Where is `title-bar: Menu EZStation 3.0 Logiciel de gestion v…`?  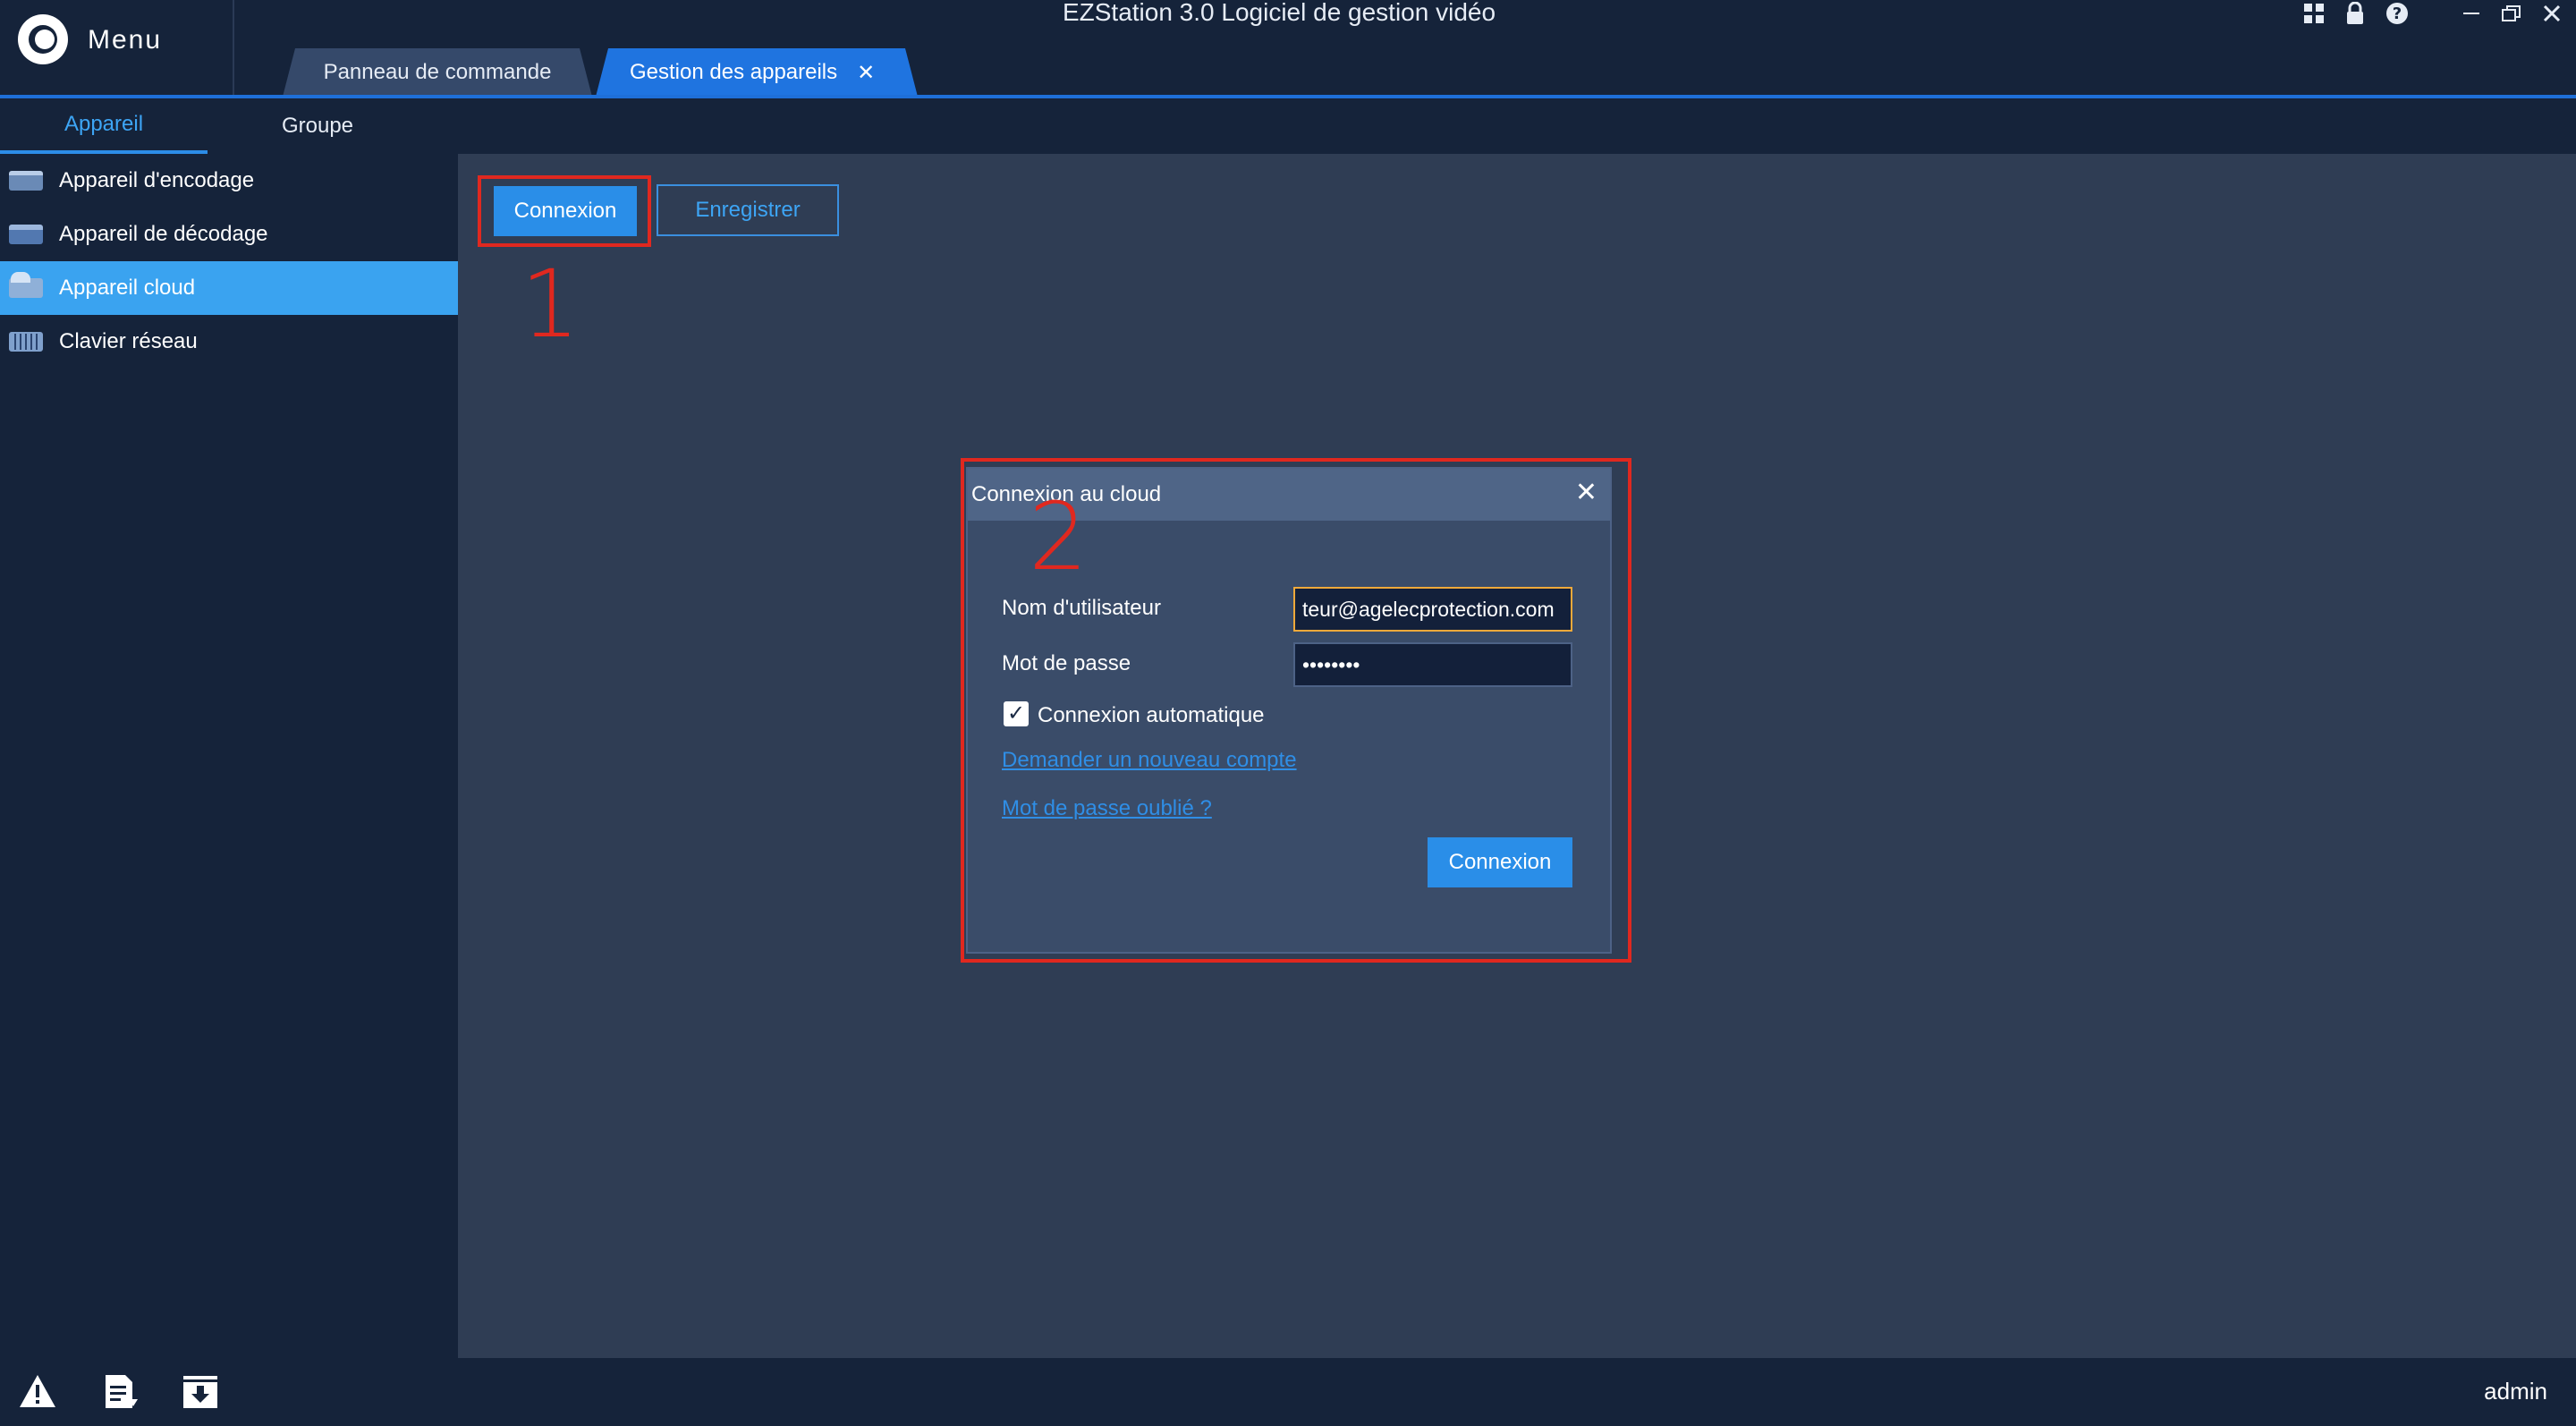
title-bar: Menu EZStation 3.0 Logiciel de gestion v… is located at coordinates (1288, 49).